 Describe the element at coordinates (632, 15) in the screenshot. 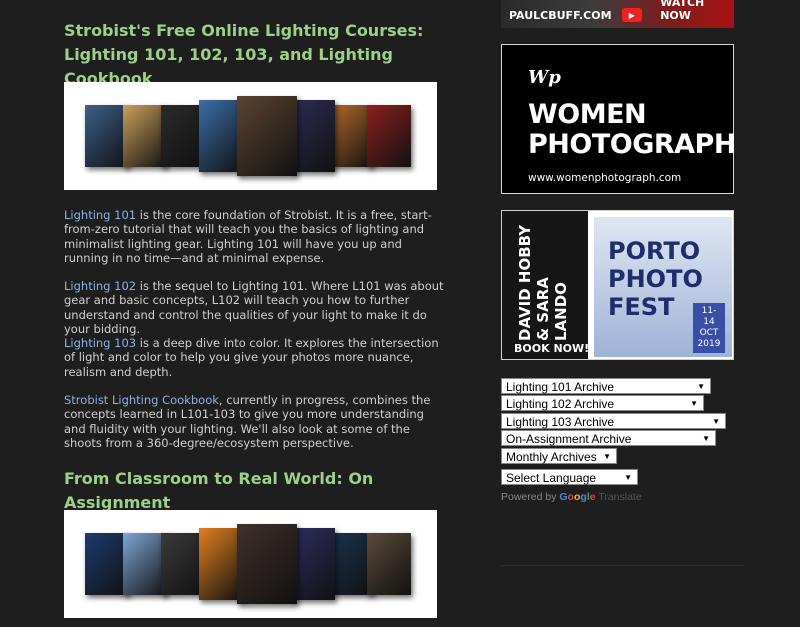

I see `play-icon: ▶` at that location.